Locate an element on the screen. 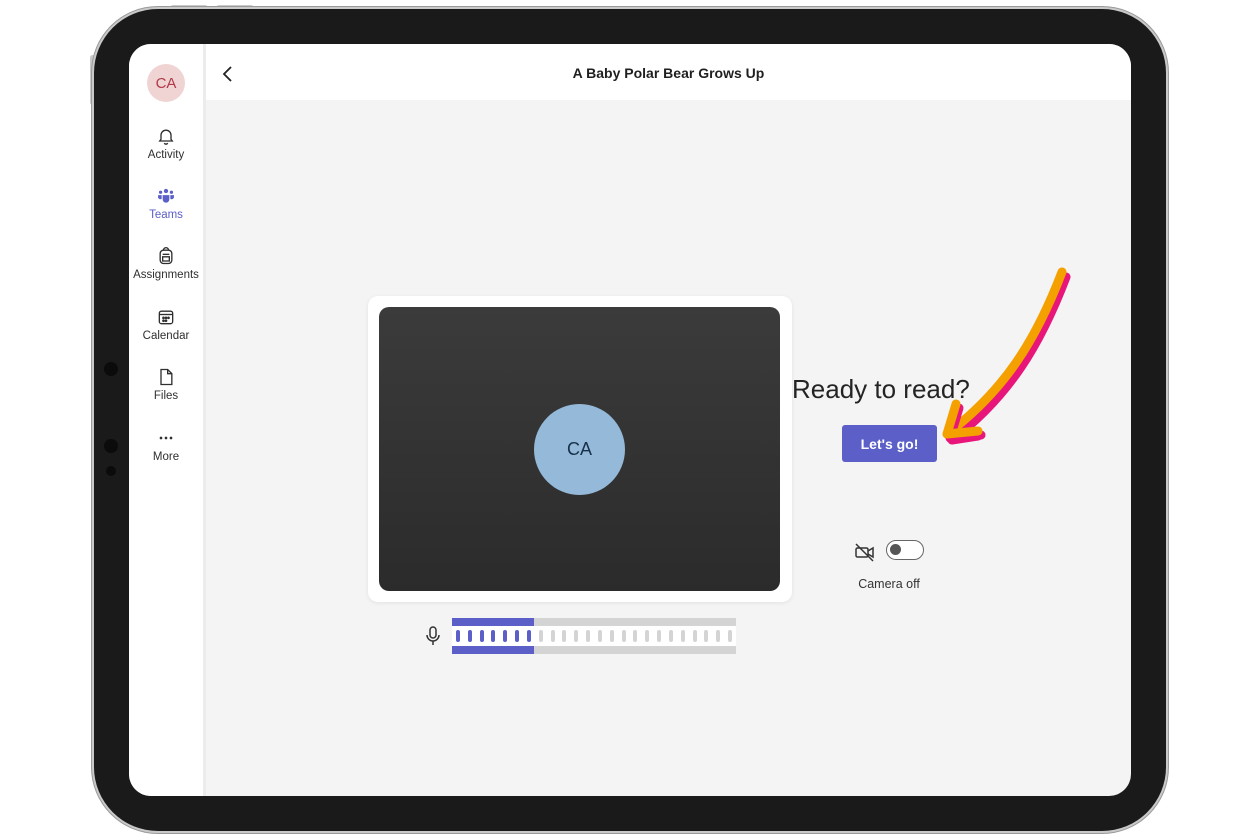 Image resolution: width=1260 pixels, height=840 pixels. camera-toggle is located at coordinates (905, 550).